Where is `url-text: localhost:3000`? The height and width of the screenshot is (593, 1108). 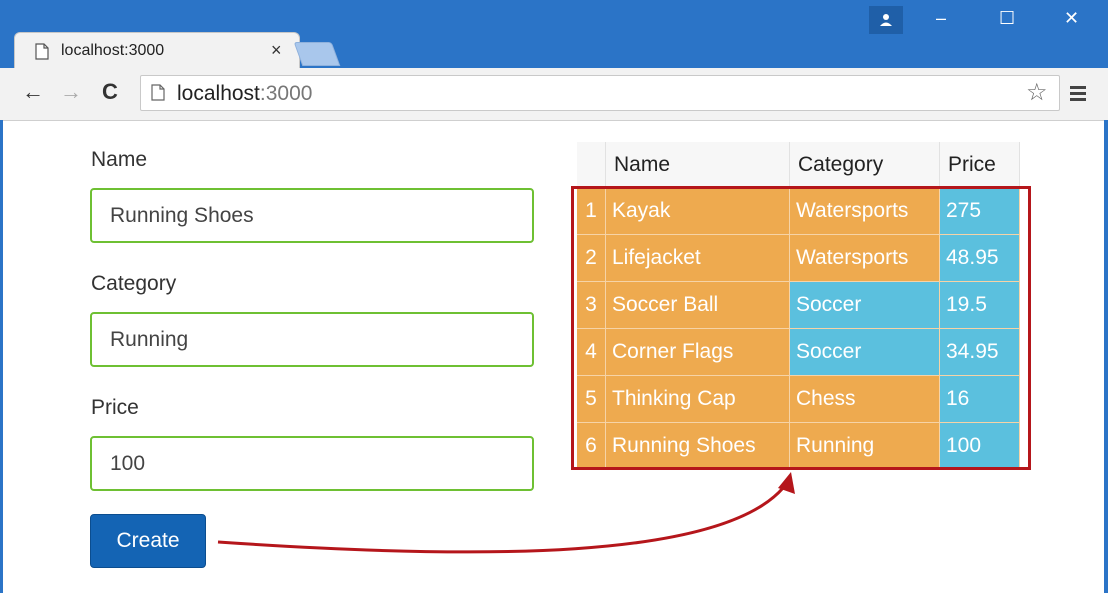
url-text: localhost:3000 is located at coordinates (244, 94).